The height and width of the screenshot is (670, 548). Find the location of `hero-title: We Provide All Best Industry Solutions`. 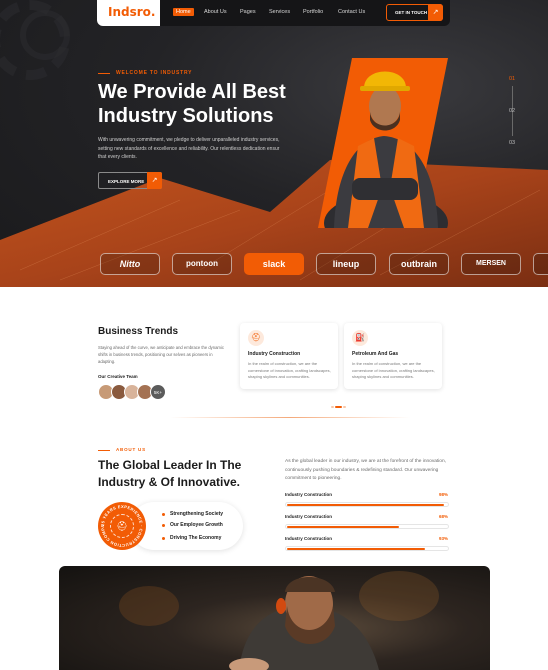

hero-title: We Provide All Best Industry Solutions is located at coordinates (192, 104).